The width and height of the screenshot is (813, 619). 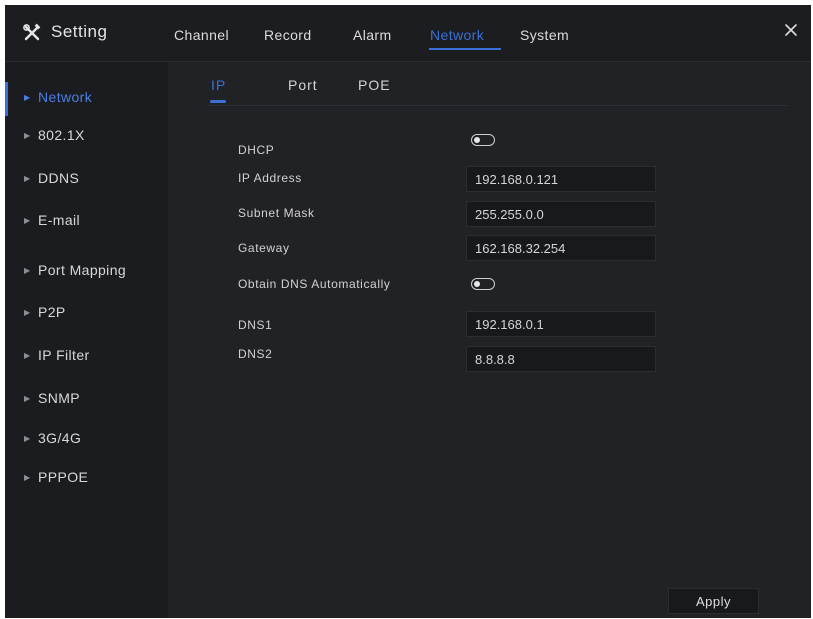 What do you see at coordinates (791, 30) in the screenshot?
I see `close-icon` at bounding box center [791, 30].